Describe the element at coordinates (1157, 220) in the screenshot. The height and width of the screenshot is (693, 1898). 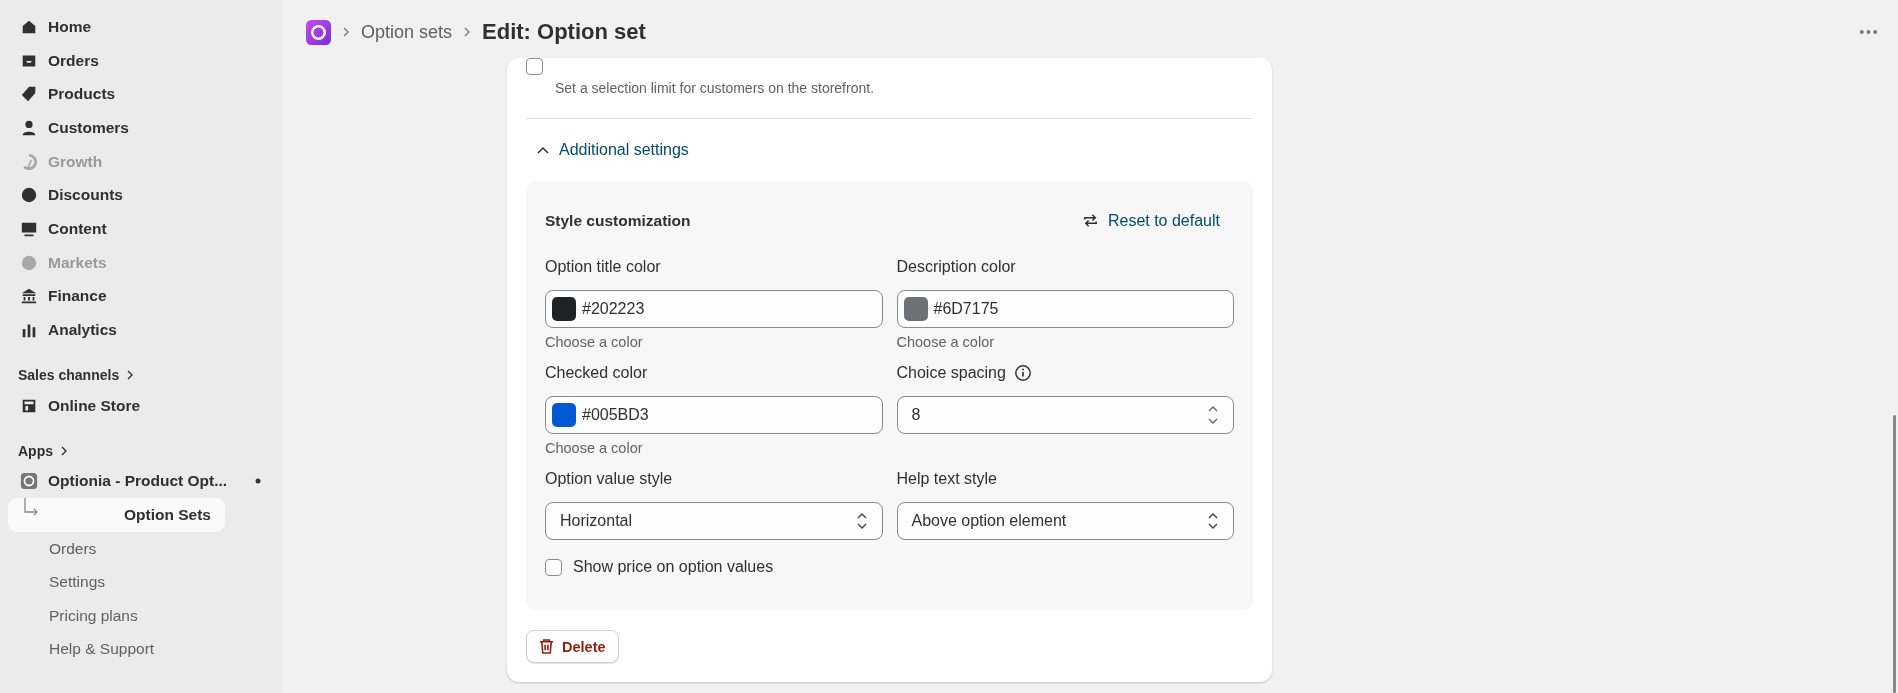
I see `reset-button: Reset to default` at that location.